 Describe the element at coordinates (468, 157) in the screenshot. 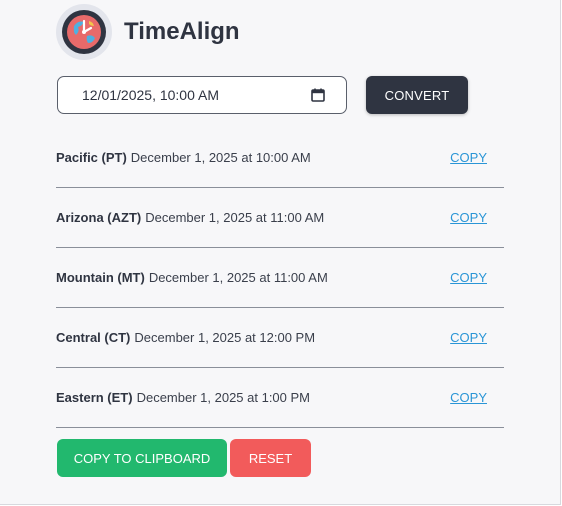

I see `copy-link-pacific: COPY` at that location.